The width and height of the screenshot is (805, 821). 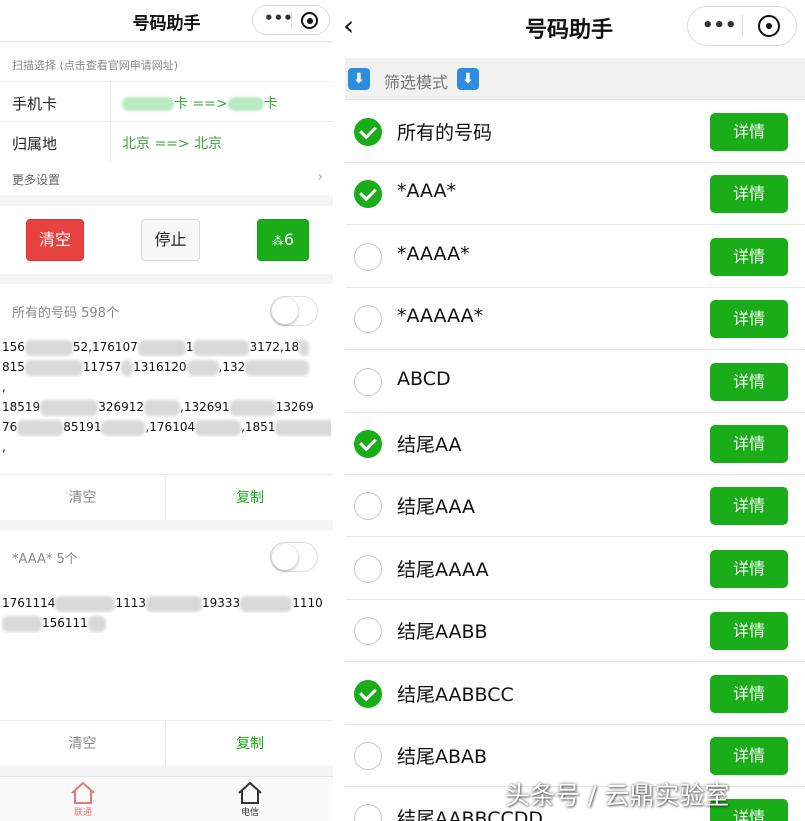 I want to click on filter-option-label: ABCD, so click(x=424, y=378).